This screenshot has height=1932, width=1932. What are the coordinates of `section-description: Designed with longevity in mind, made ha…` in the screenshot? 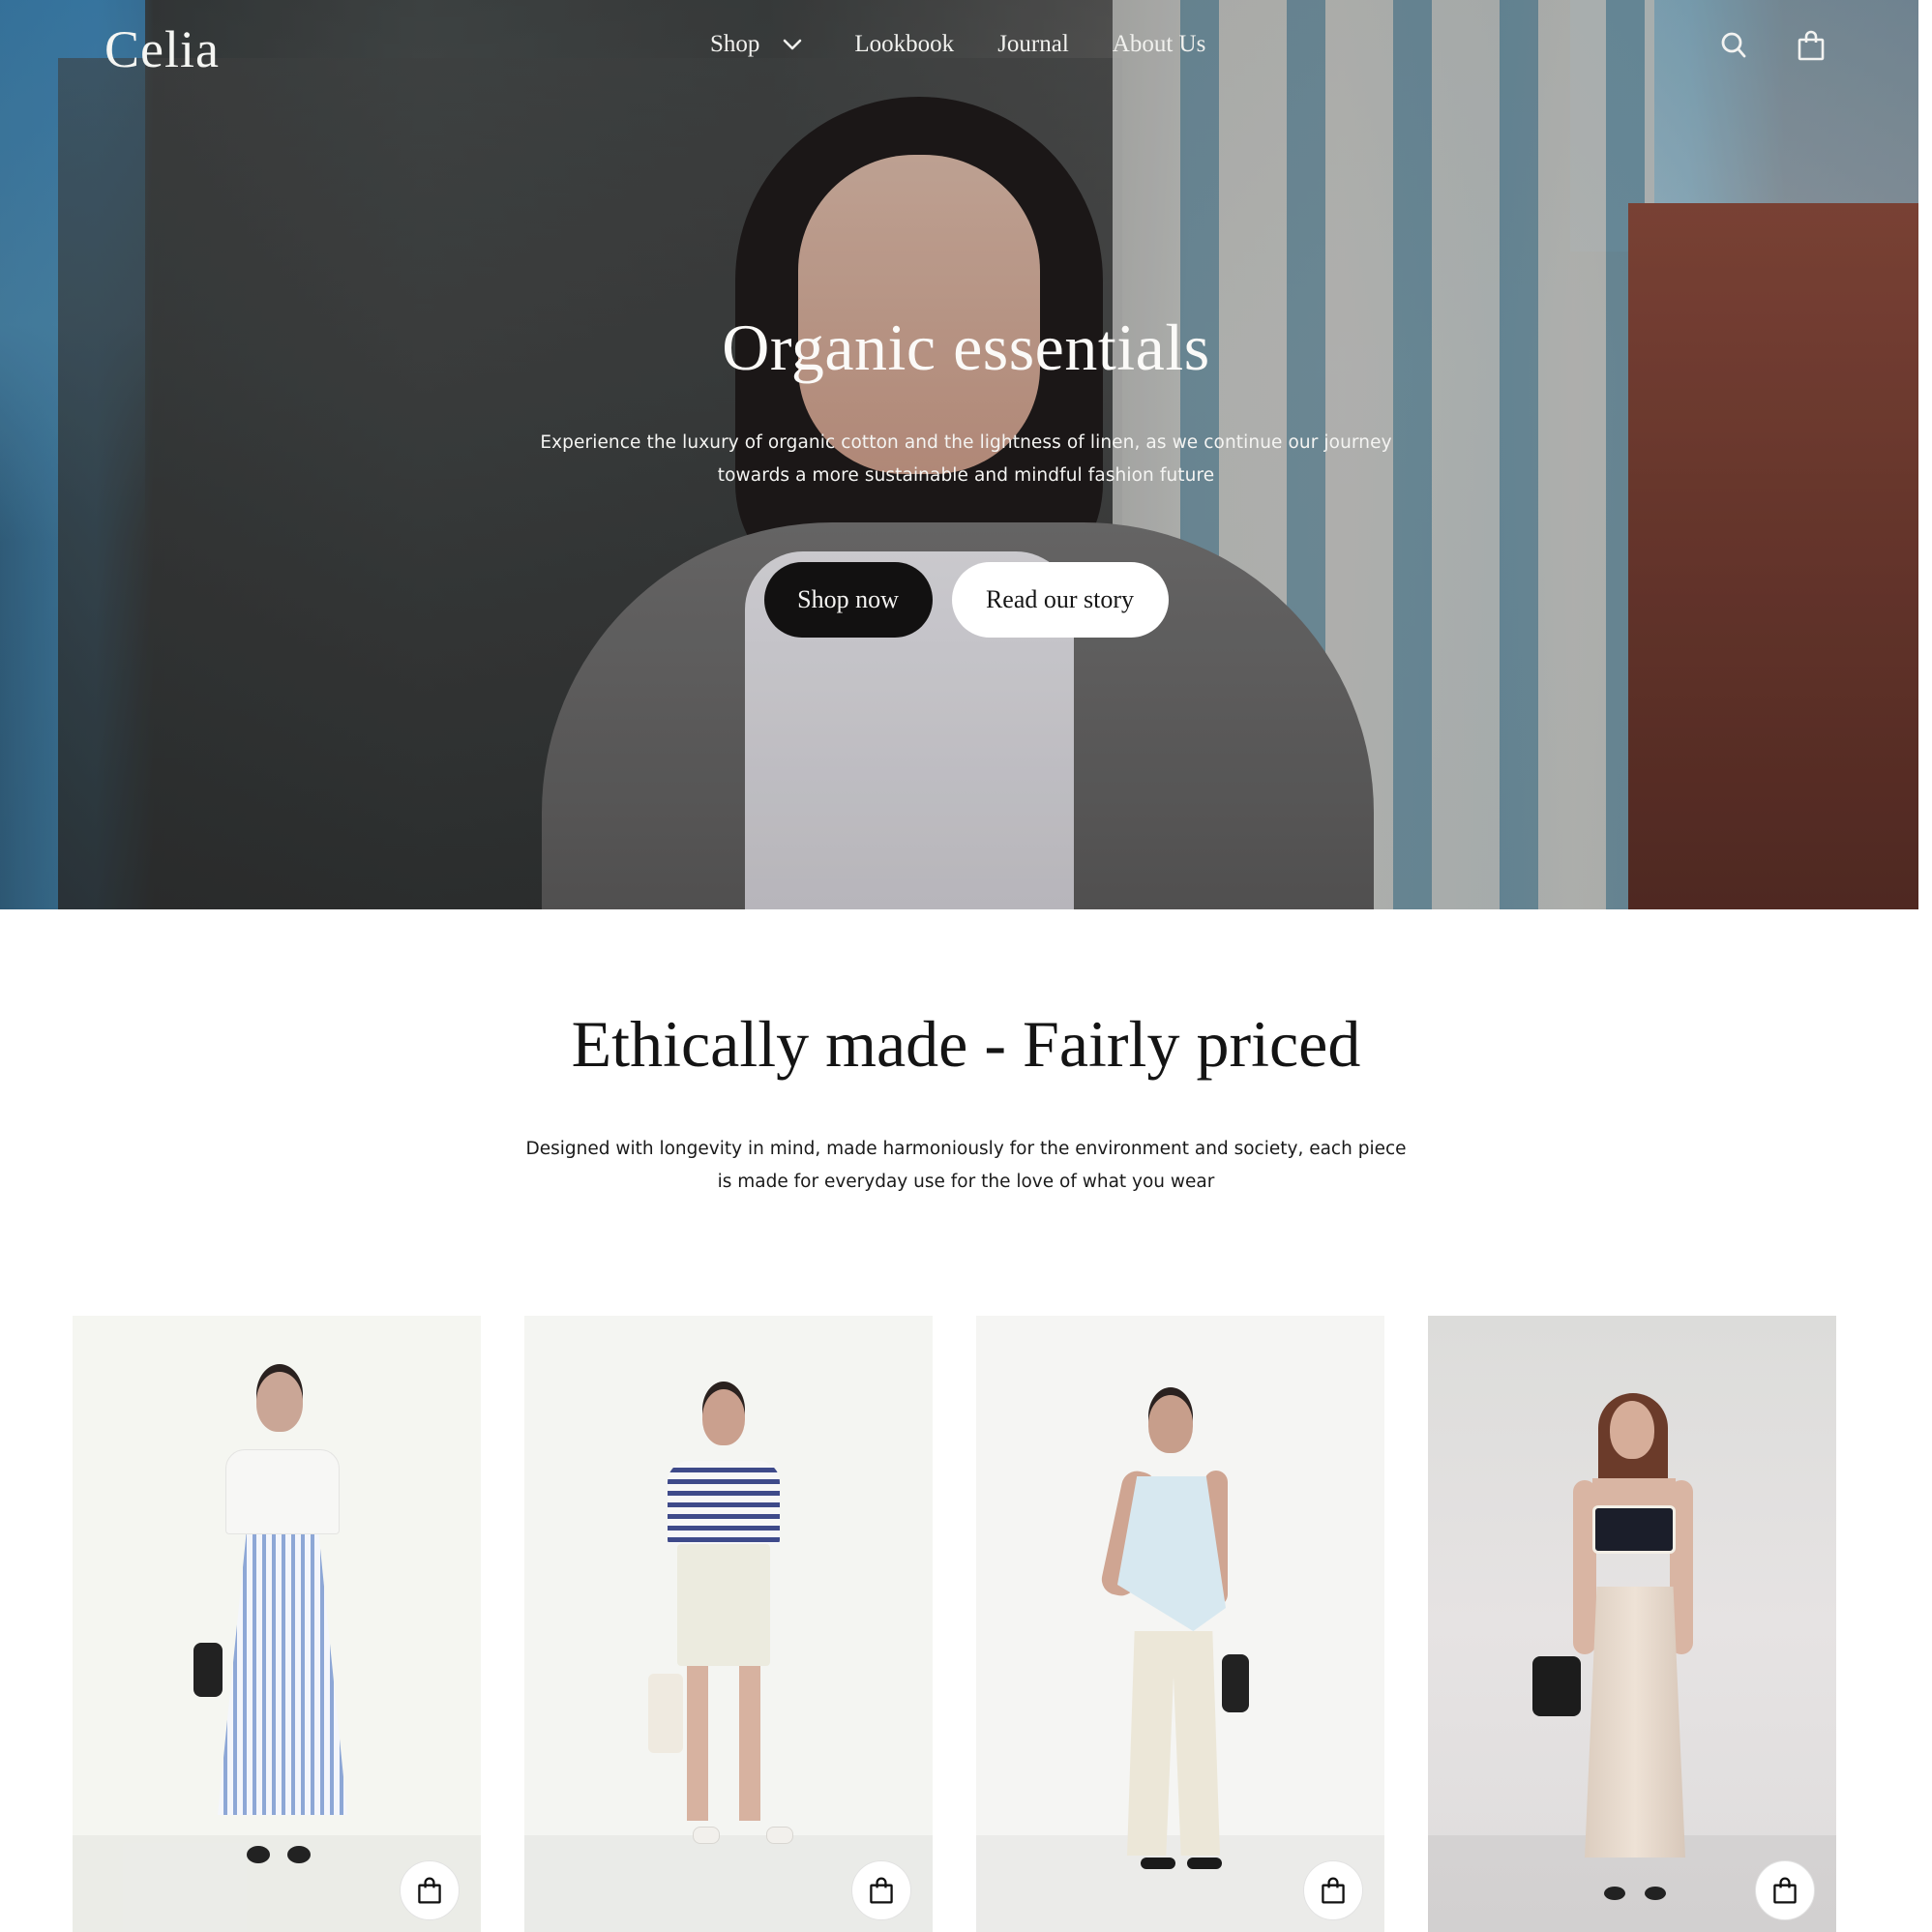 It's located at (966, 1166).